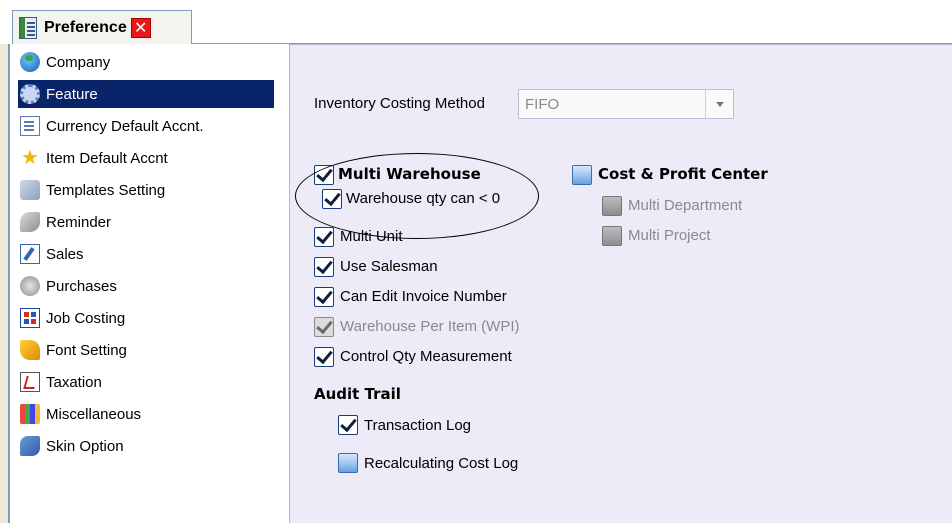 The width and height of the screenshot is (952, 523). Describe the element at coordinates (81, 286) in the screenshot. I see `sidebar-item-label: Purchases` at that location.